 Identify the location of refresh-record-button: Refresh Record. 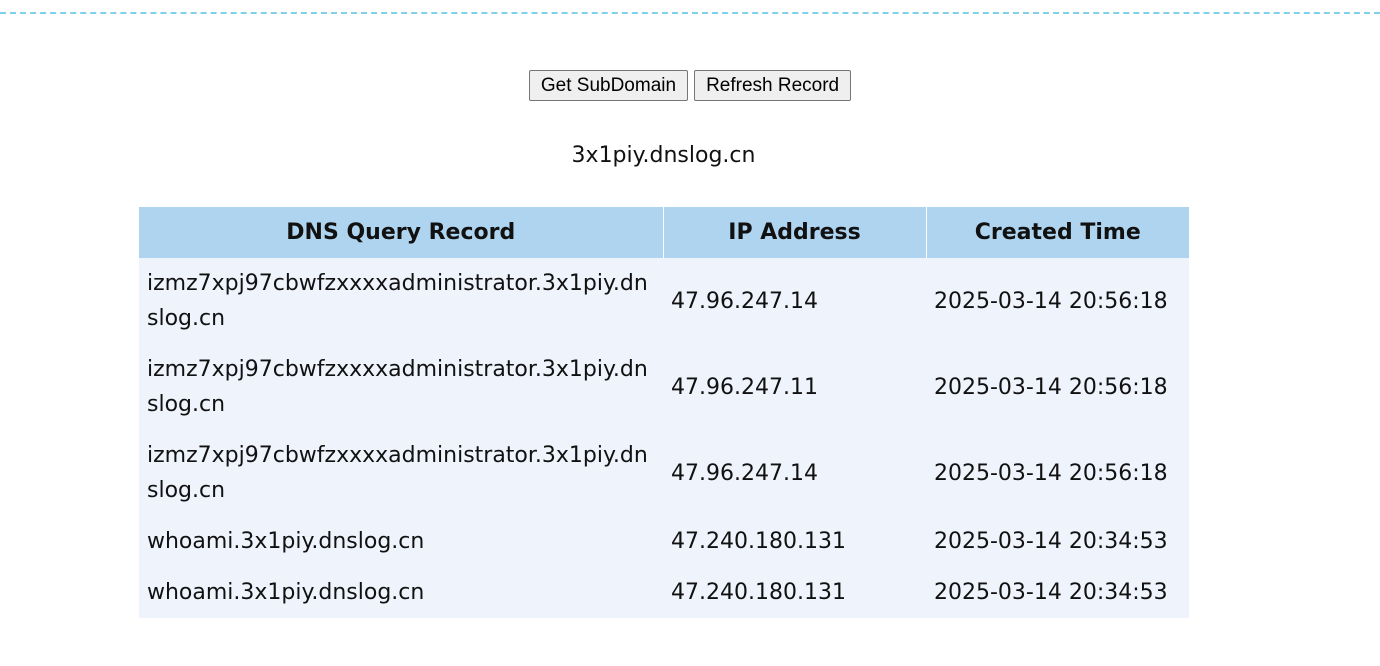
(773, 85).